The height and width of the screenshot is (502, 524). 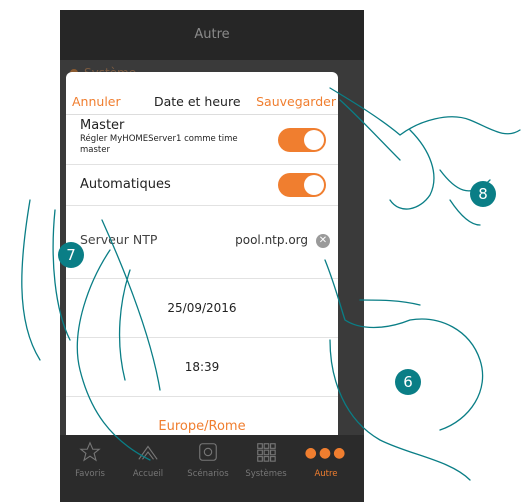 I want to click on callout-7: 7, so click(x=71, y=255).